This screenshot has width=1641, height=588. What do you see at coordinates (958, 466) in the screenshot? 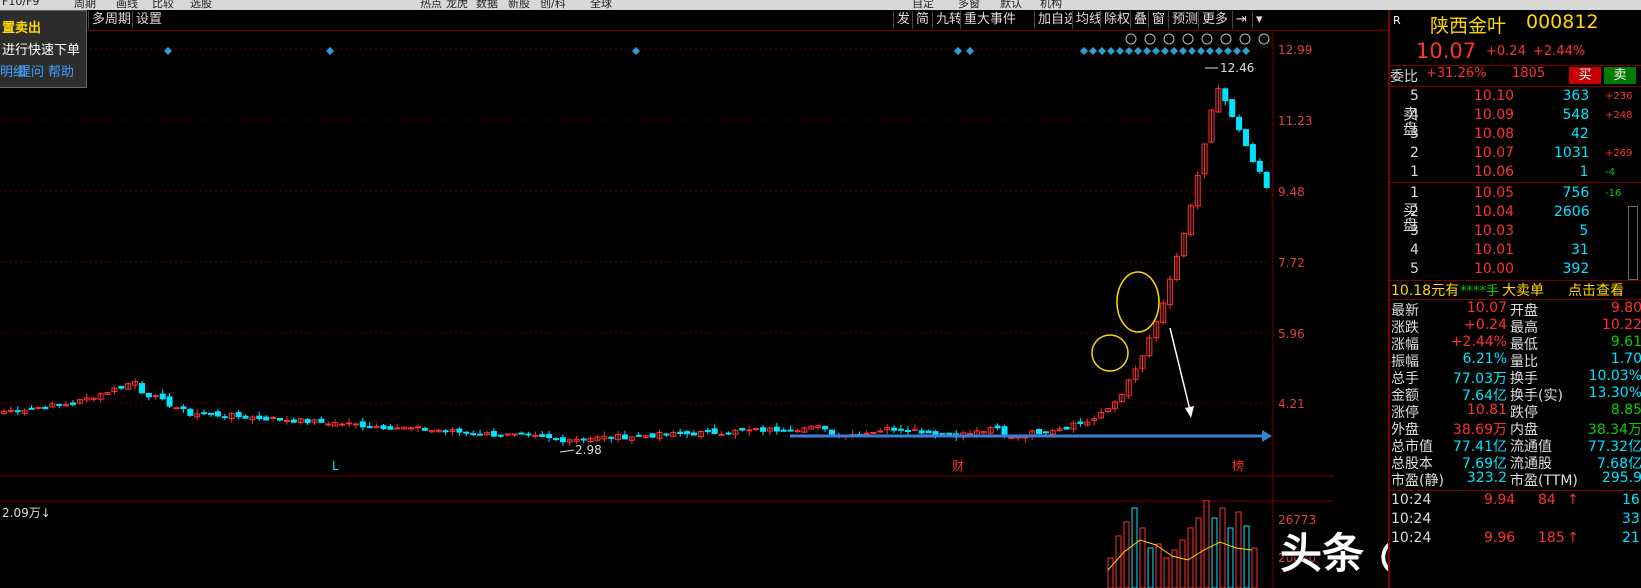
I see `x-marker-label: 财` at bounding box center [958, 466].